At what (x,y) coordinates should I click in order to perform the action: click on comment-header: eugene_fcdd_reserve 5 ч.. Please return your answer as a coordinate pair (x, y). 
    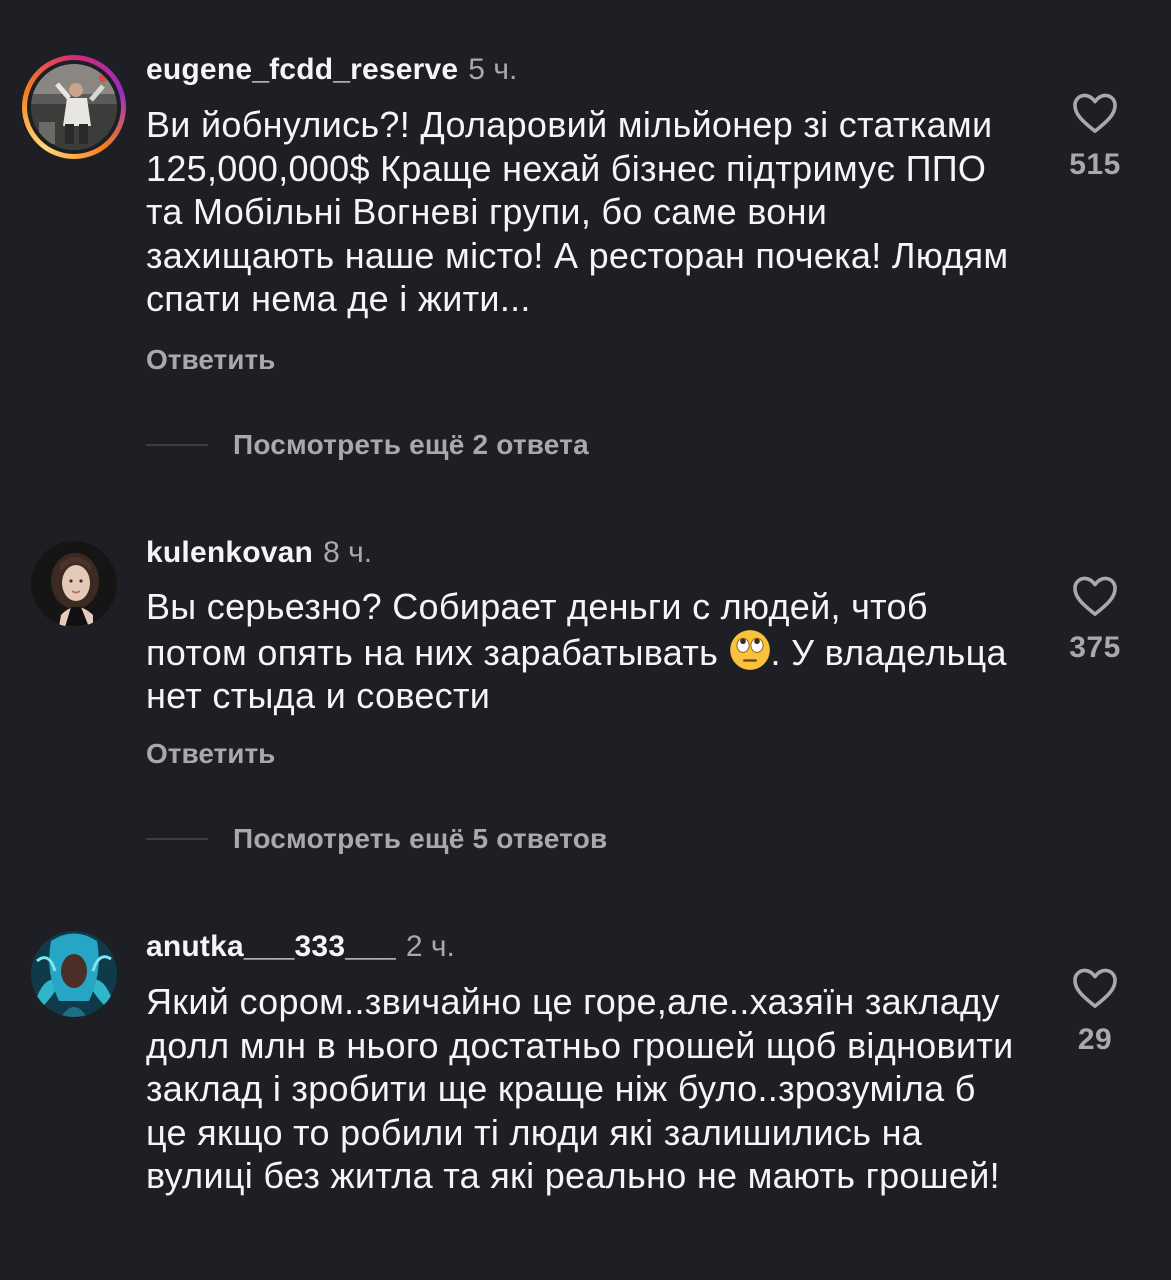
    Looking at the image, I should click on (331, 70).